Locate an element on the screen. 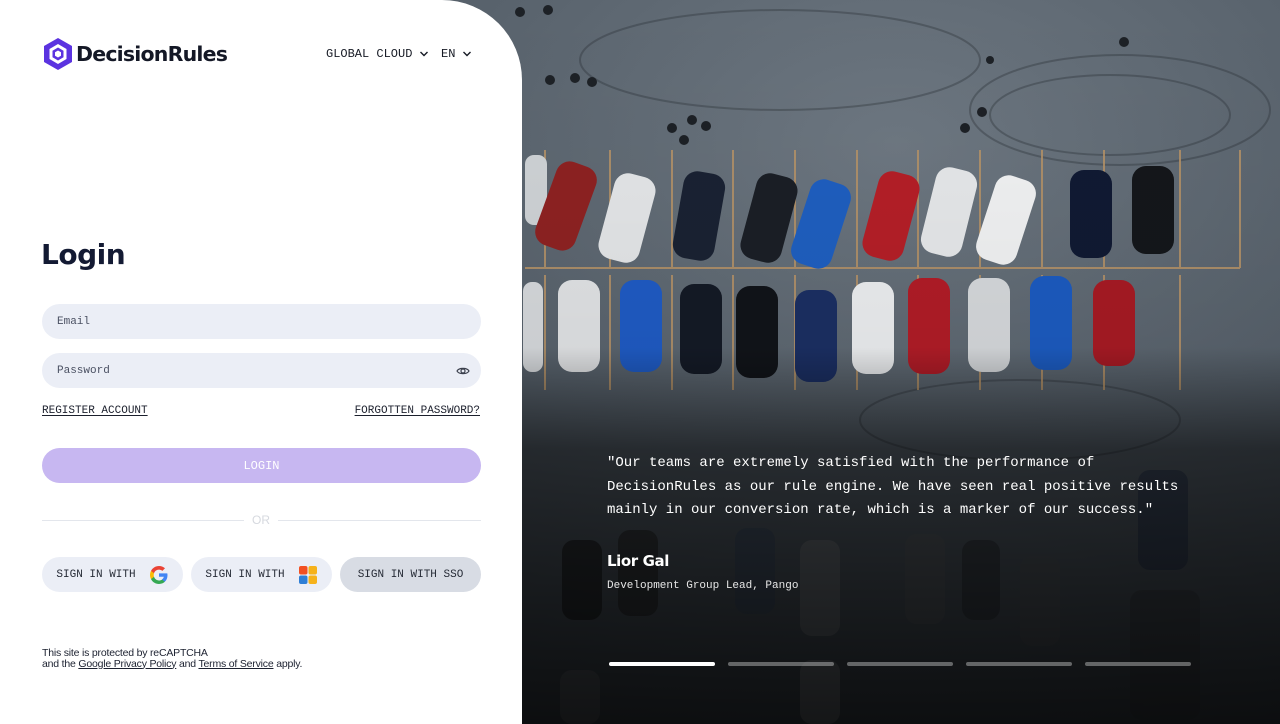 The height and width of the screenshot is (724, 1280). show-password-eye-icon is located at coordinates (463, 371).